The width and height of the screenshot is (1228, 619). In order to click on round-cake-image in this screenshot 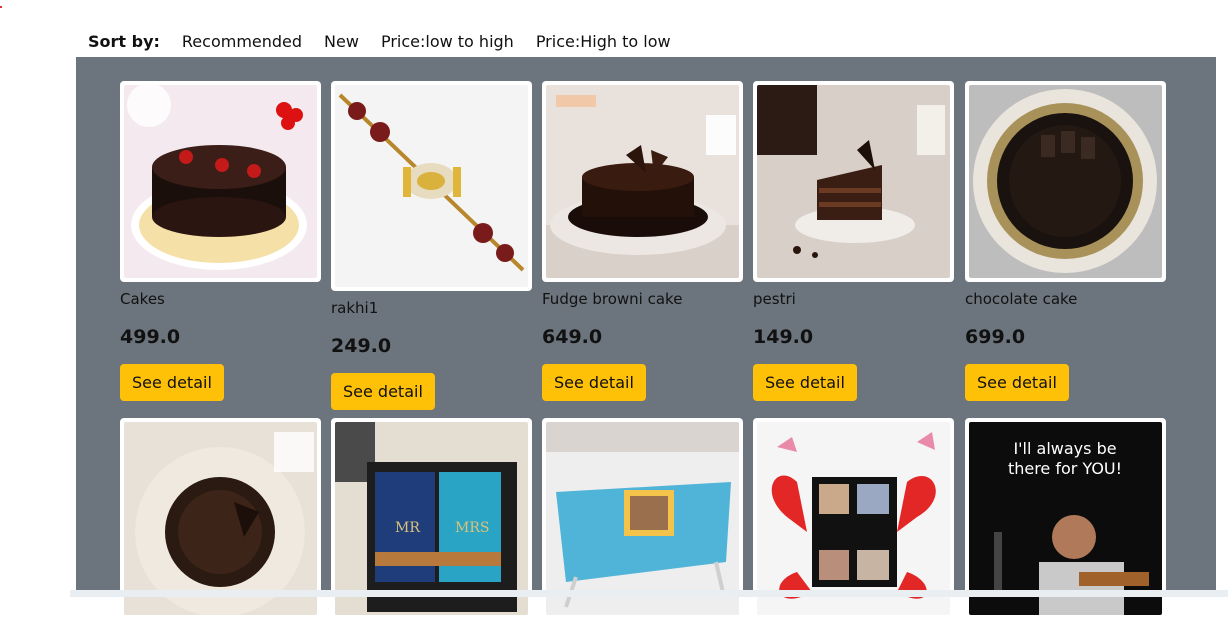, I will do `click(1065, 181)`.